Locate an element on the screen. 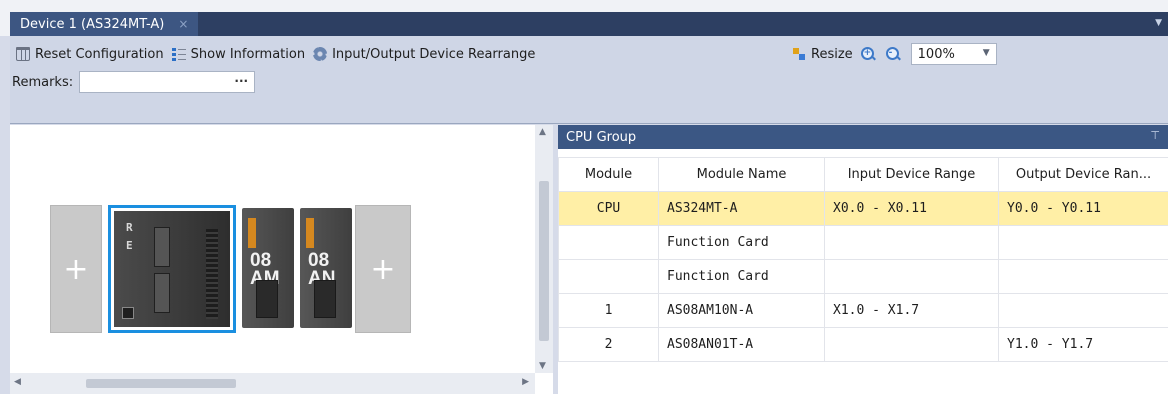 Image resolution: width=1168 pixels, height=394 pixels. remarks-field: ··· is located at coordinates (167, 82).